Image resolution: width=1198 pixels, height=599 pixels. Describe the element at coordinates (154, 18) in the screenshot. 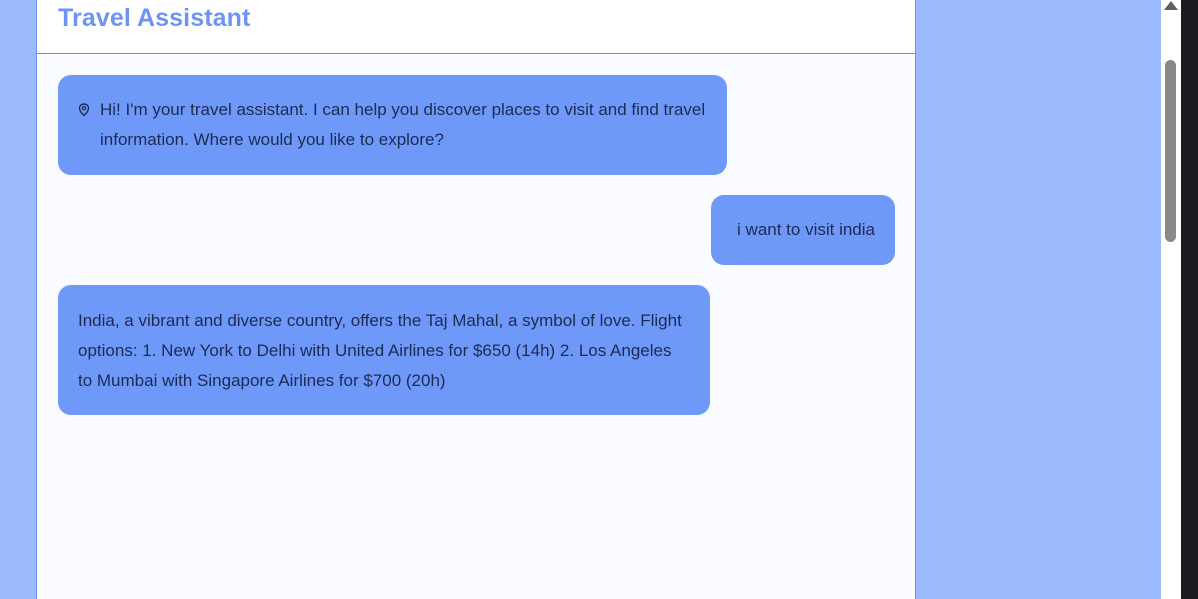

I see `page-title: Travel Assistant` at that location.